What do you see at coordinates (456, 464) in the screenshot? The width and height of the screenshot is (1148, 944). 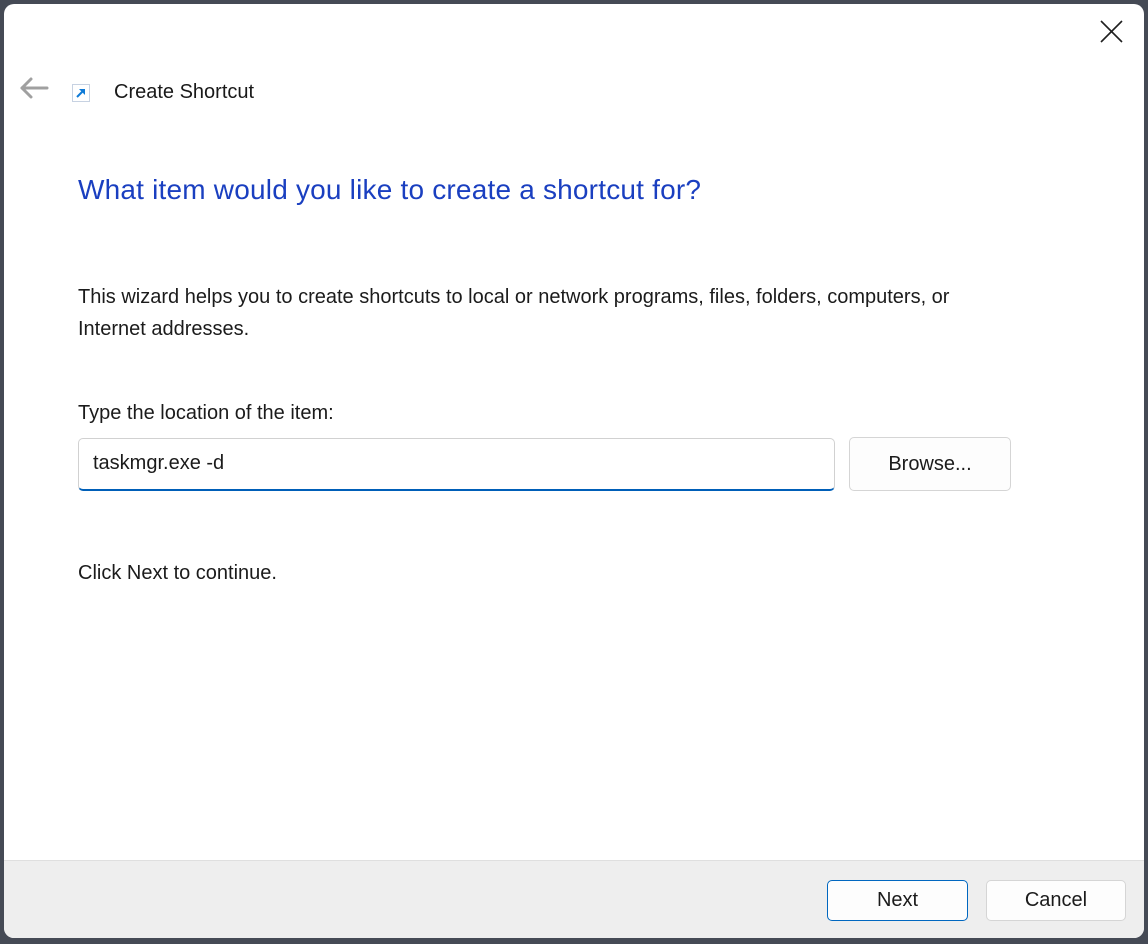 I see `location-input` at bounding box center [456, 464].